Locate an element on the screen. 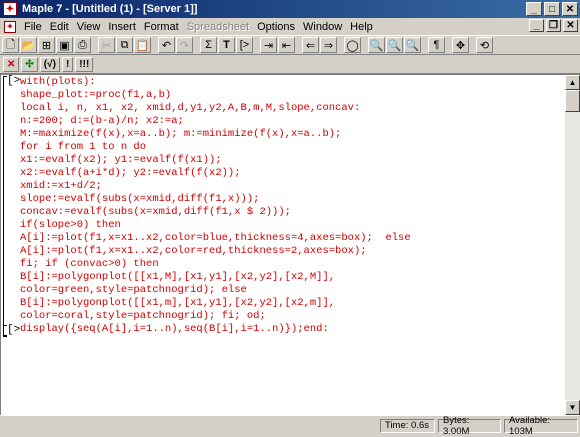 Image resolution: width=580 pixels, height=437 pixels. code-line: if(slope>0) then is located at coordinates (70, 225).